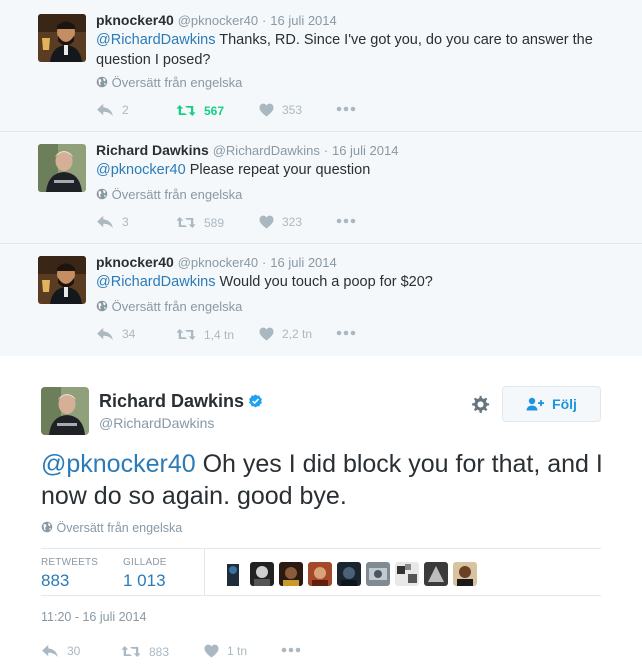 This screenshot has height=672, width=642. I want to click on reply-button: 2, so click(112, 110).